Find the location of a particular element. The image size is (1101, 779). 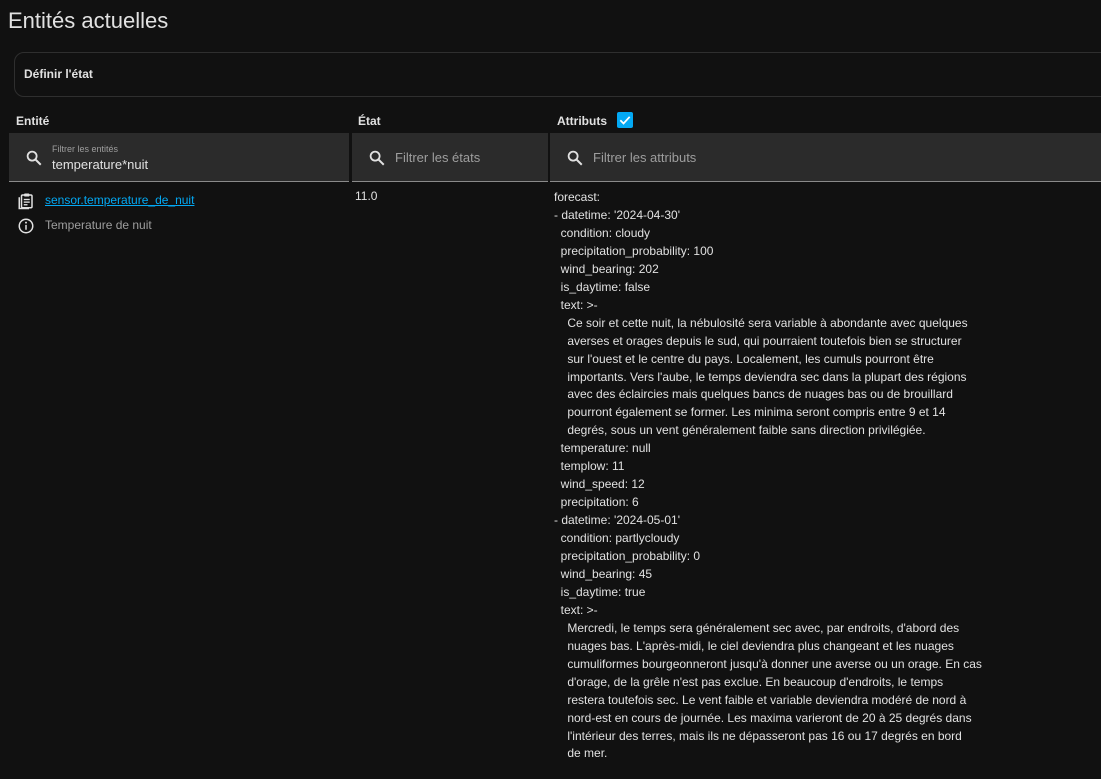

state-filter-input: Filtrer les états is located at coordinates (450, 157).